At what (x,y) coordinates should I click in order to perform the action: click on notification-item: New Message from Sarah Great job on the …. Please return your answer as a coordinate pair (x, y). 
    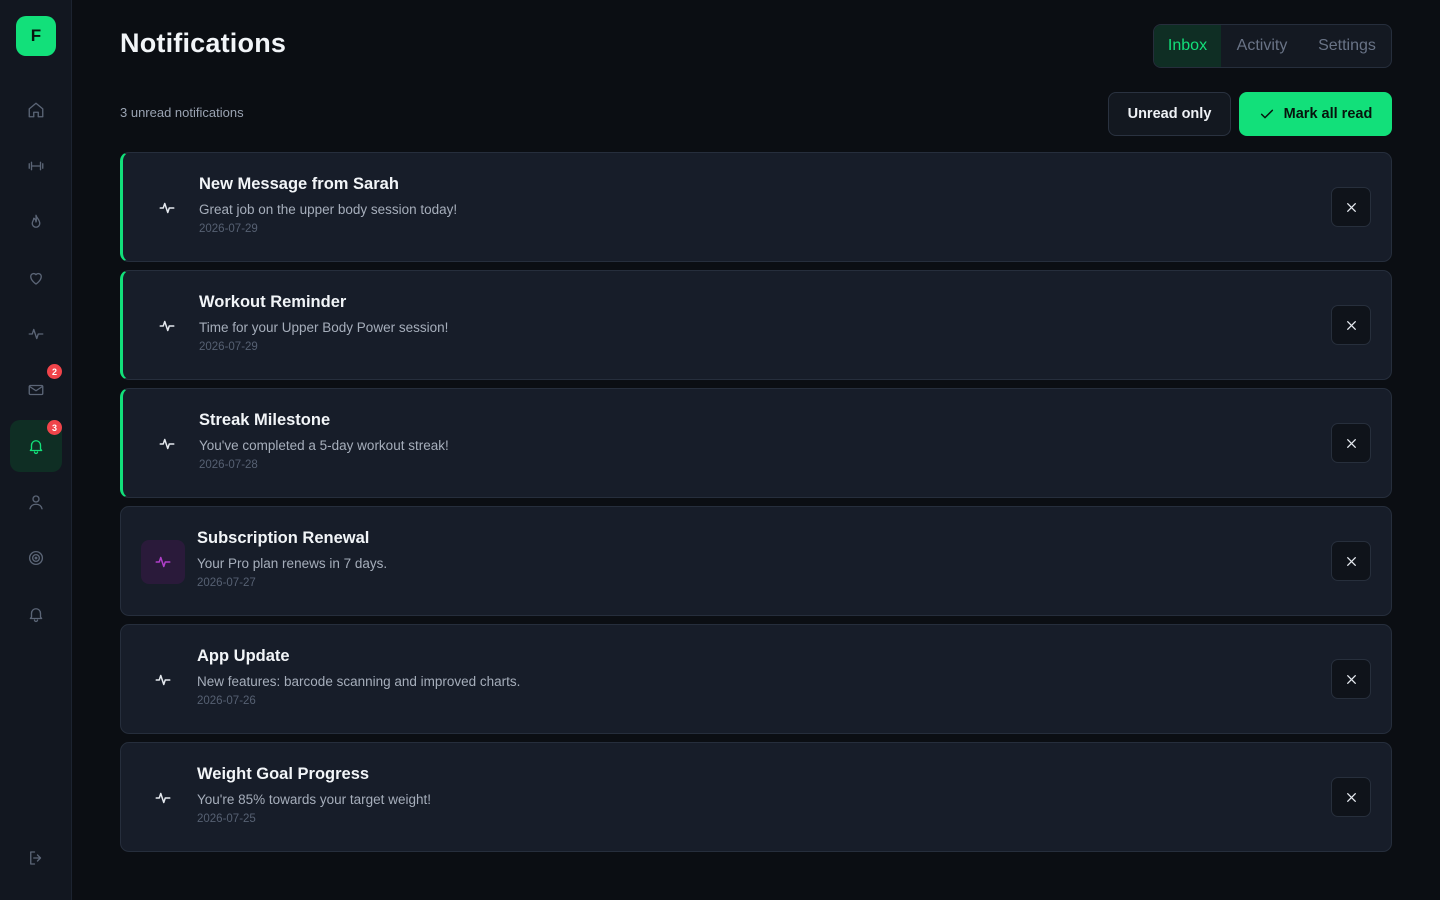
    Looking at the image, I should click on (756, 207).